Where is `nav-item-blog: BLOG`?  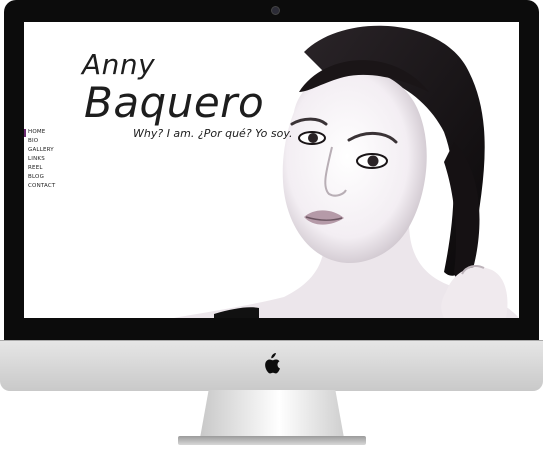 nav-item-blog: BLOG is located at coordinates (41, 177).